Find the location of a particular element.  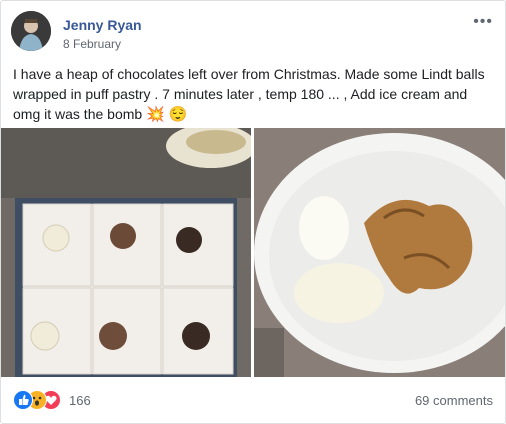

post-date: 8 February is located at coordinates (92, 44).